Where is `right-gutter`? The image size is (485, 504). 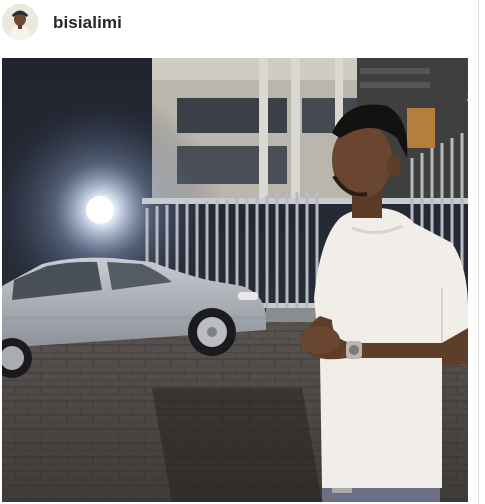
right-gutter is located at coordinates (476, 281).